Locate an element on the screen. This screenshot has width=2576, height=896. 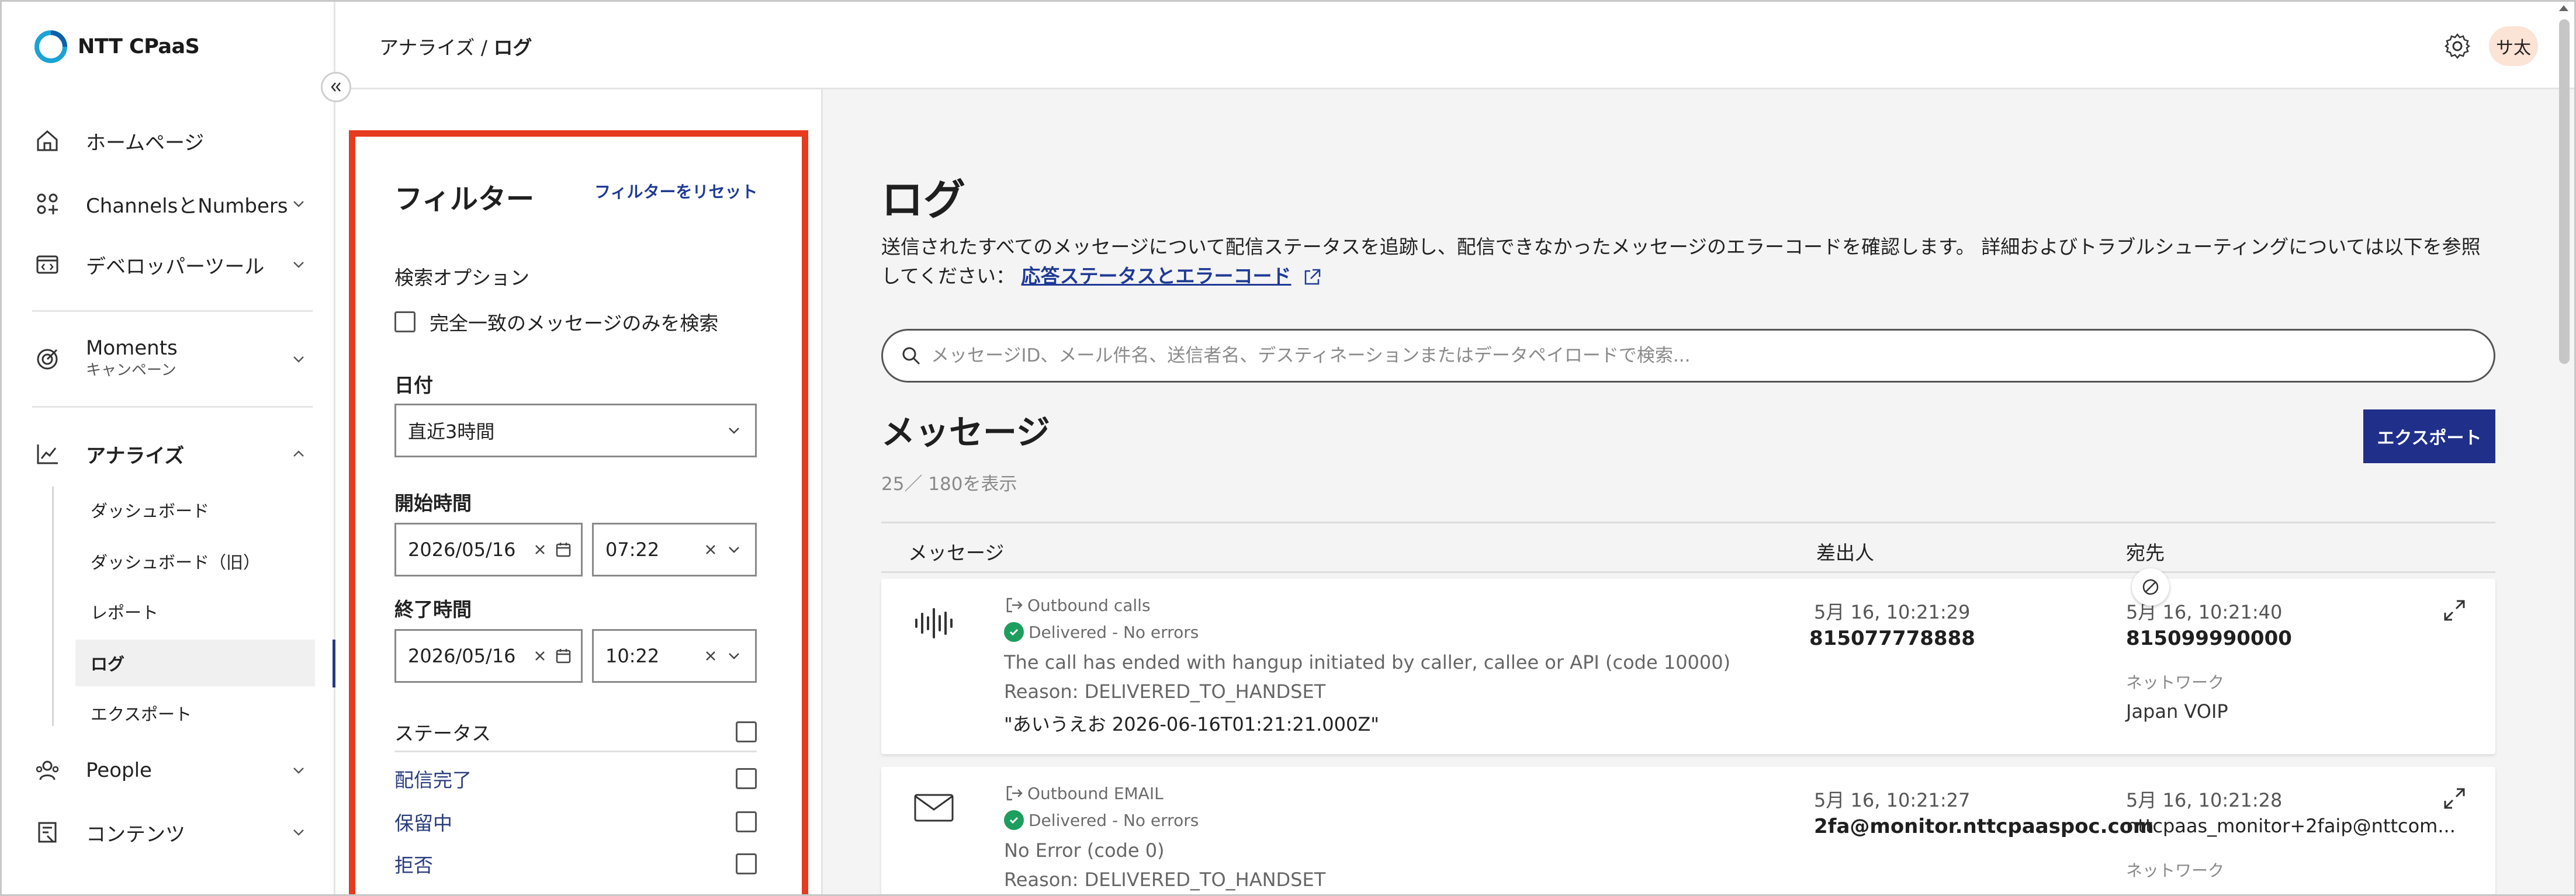
breadcrumb: アナライズ / ログ is located at coordinates (456, 46).